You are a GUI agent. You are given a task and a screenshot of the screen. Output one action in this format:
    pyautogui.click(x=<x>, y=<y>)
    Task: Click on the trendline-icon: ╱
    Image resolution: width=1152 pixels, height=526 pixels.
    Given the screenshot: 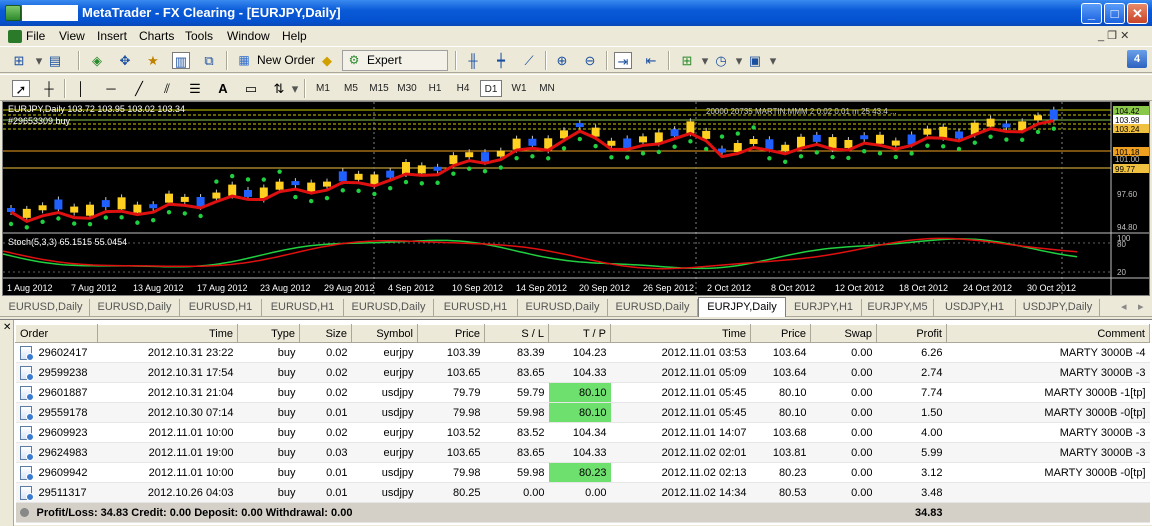 What is the action you would take?
    pyautogui.click(x=139, y=88)
    